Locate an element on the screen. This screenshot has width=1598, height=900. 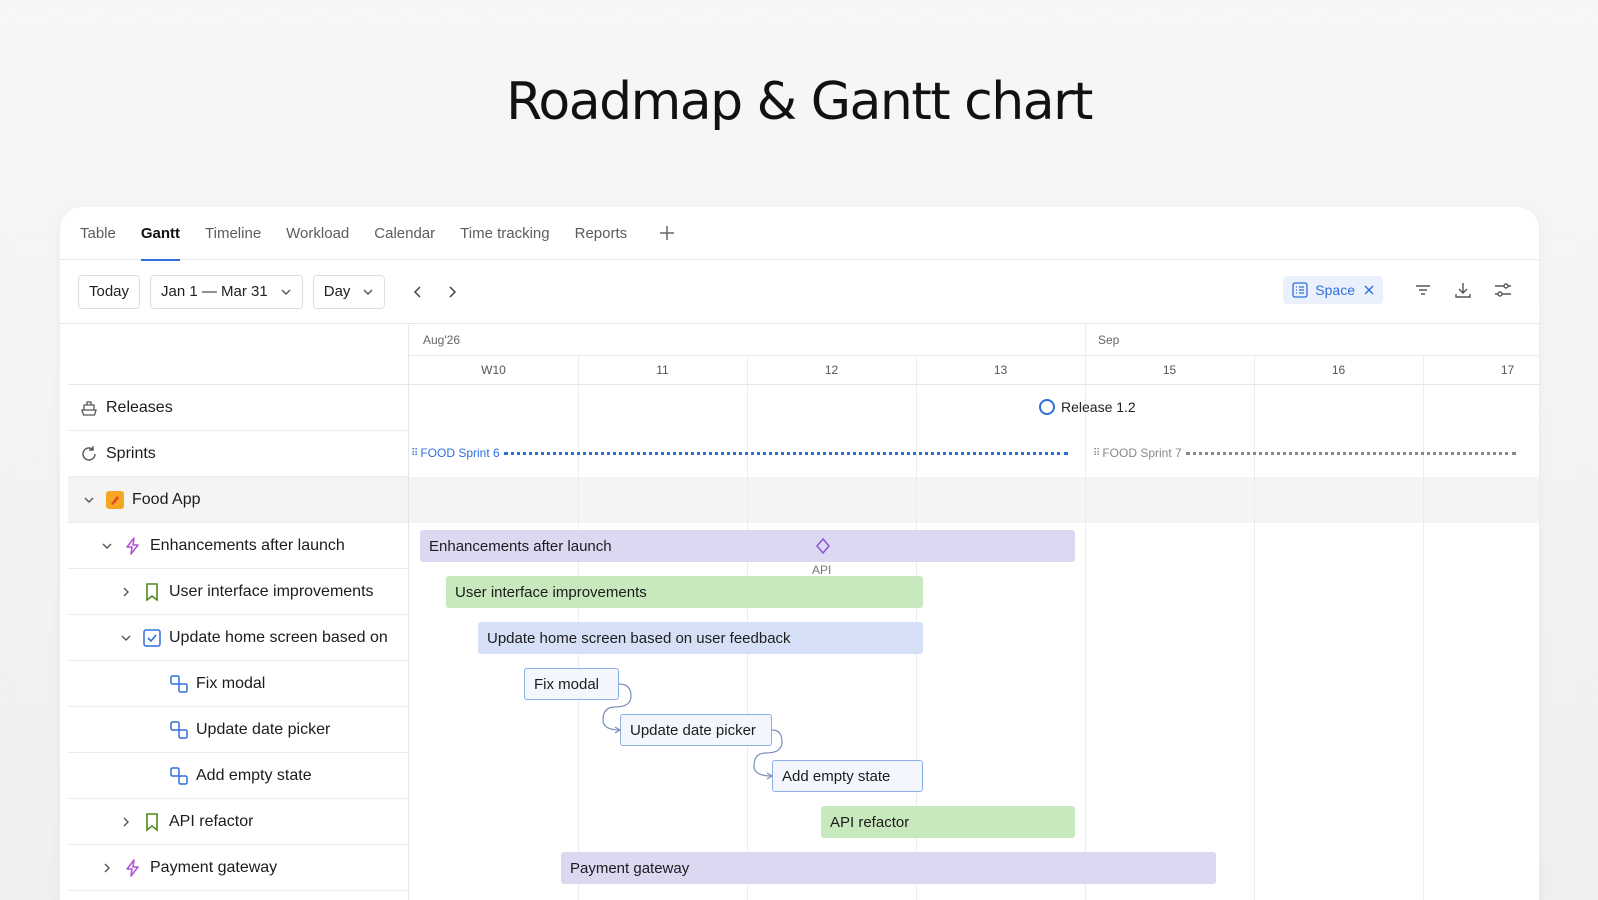
space-filter-chip: Space is located at coordinates (1333, 290).